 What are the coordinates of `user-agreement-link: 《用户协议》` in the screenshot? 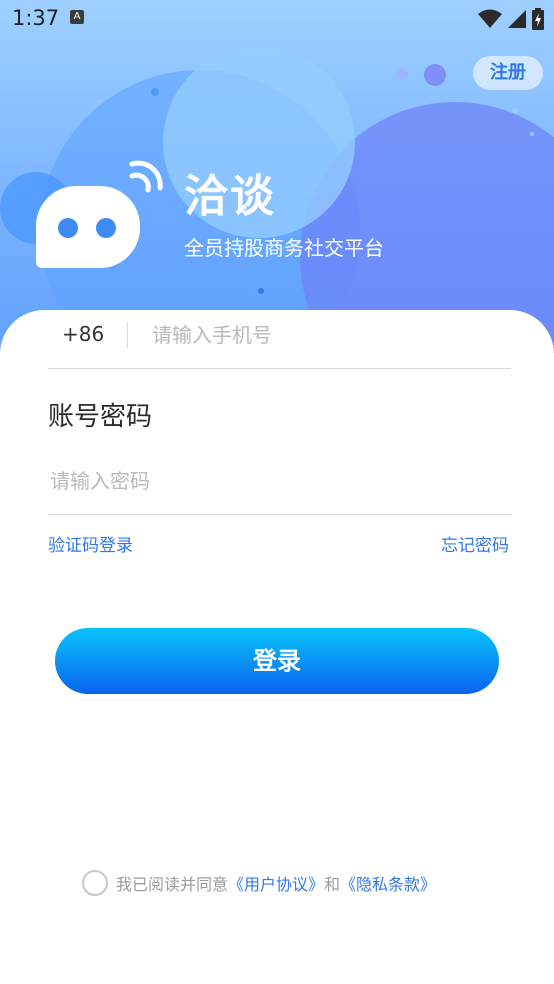 It's located at (276, 883).